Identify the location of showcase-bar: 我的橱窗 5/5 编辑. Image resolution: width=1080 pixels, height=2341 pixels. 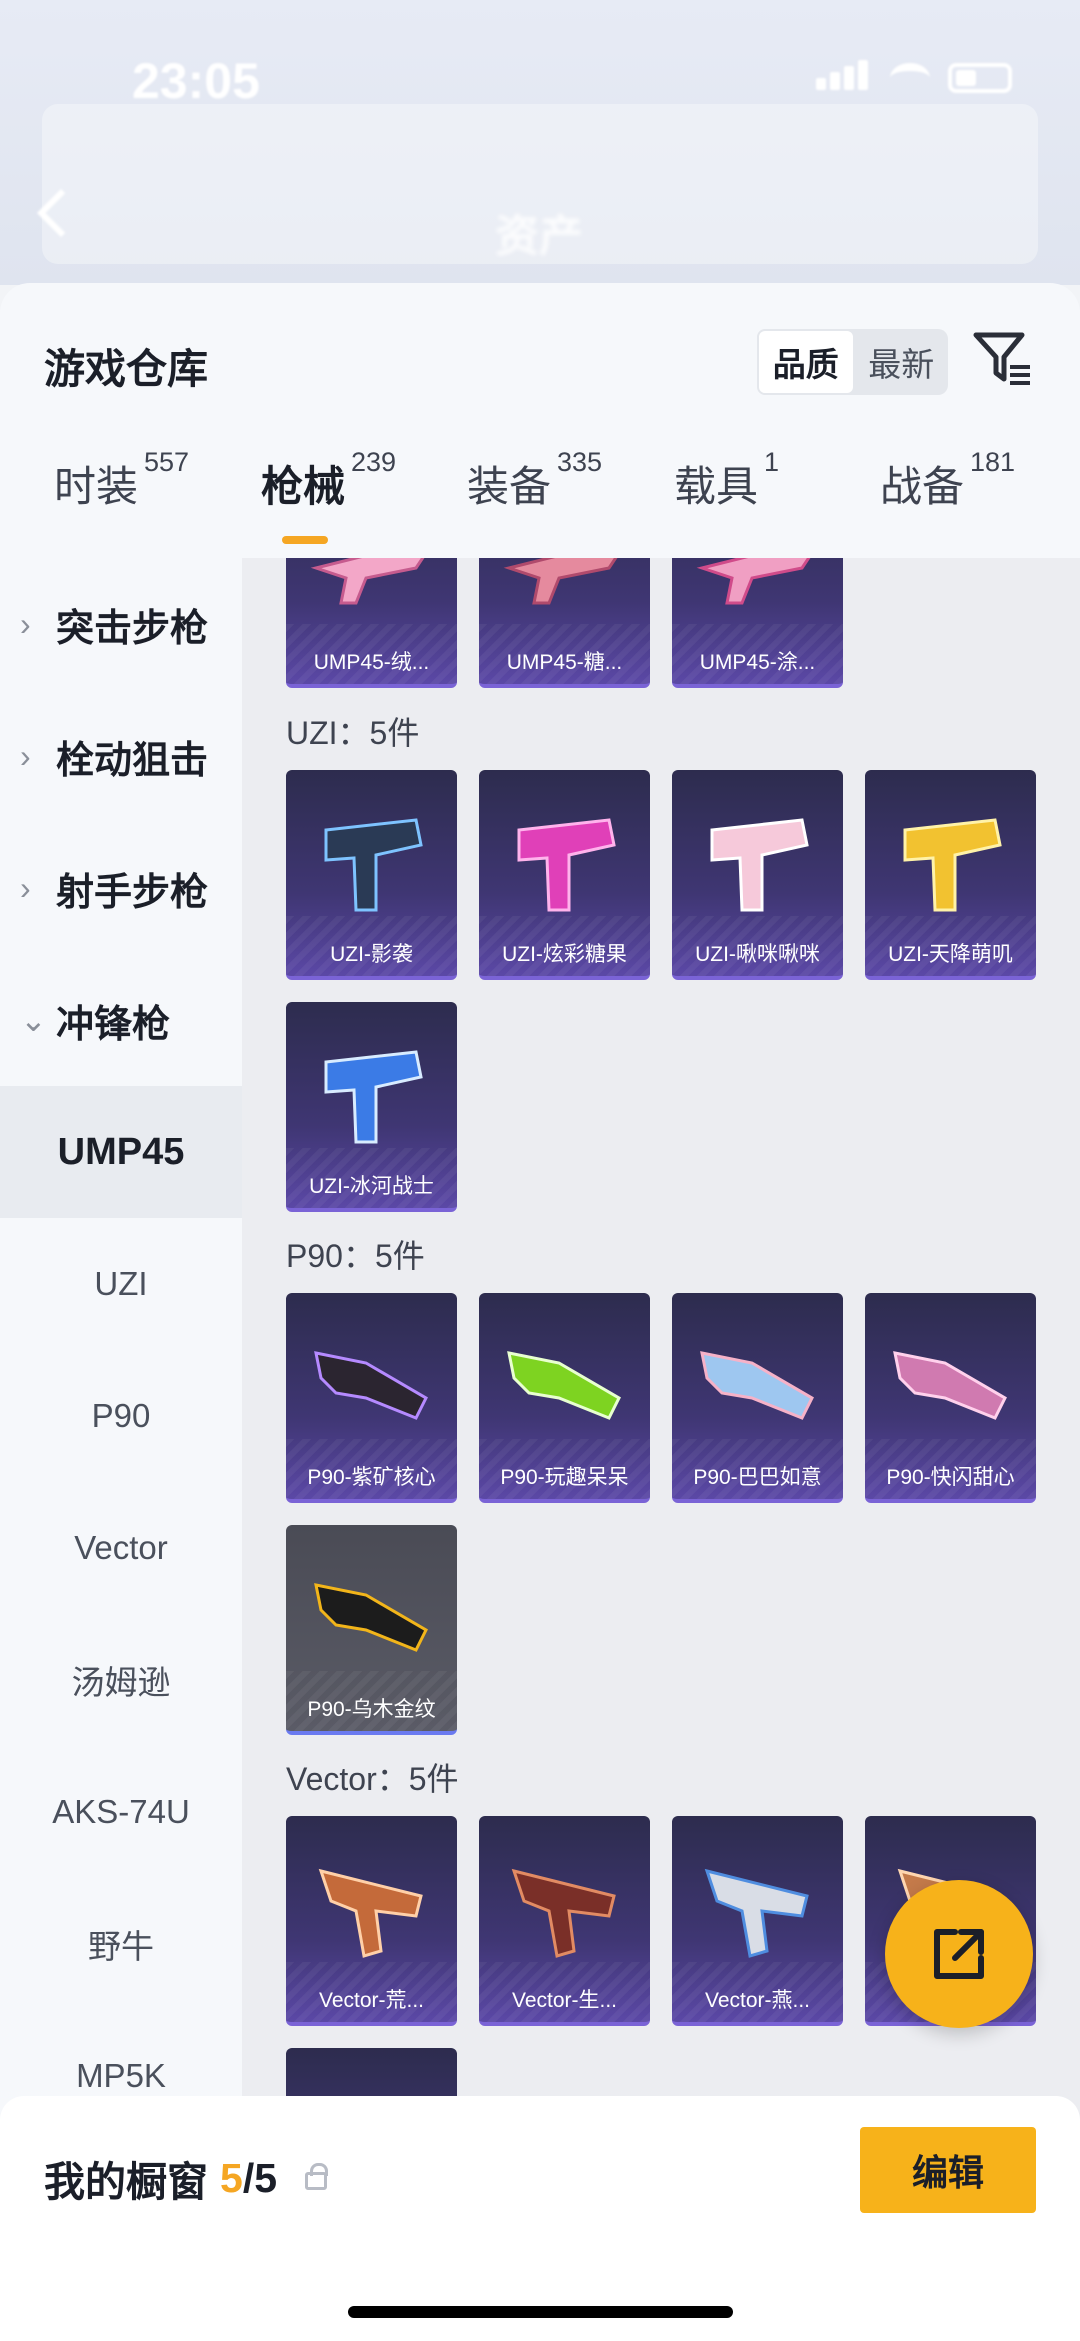
(540, 2218).